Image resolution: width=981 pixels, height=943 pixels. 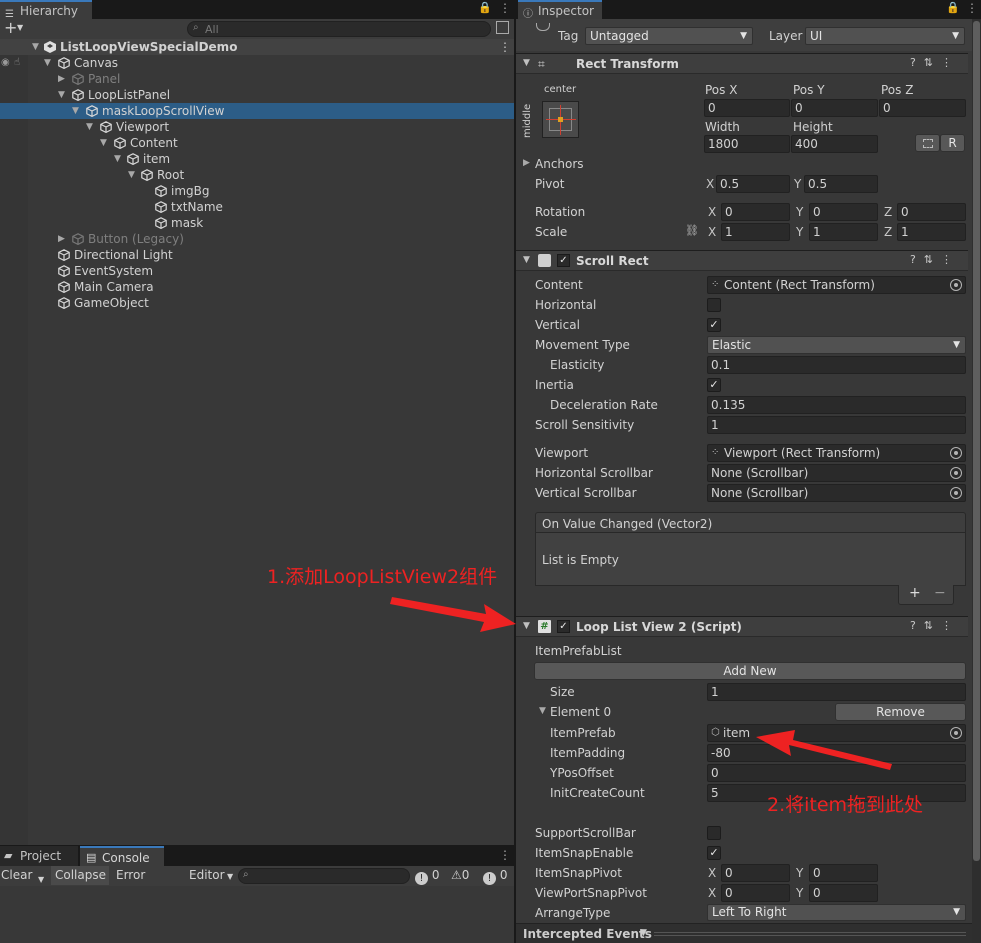 What do you see at coordinates (641, 683) in the screenshot?
I see `annotation-arrows` at bounding box center [641, 683].